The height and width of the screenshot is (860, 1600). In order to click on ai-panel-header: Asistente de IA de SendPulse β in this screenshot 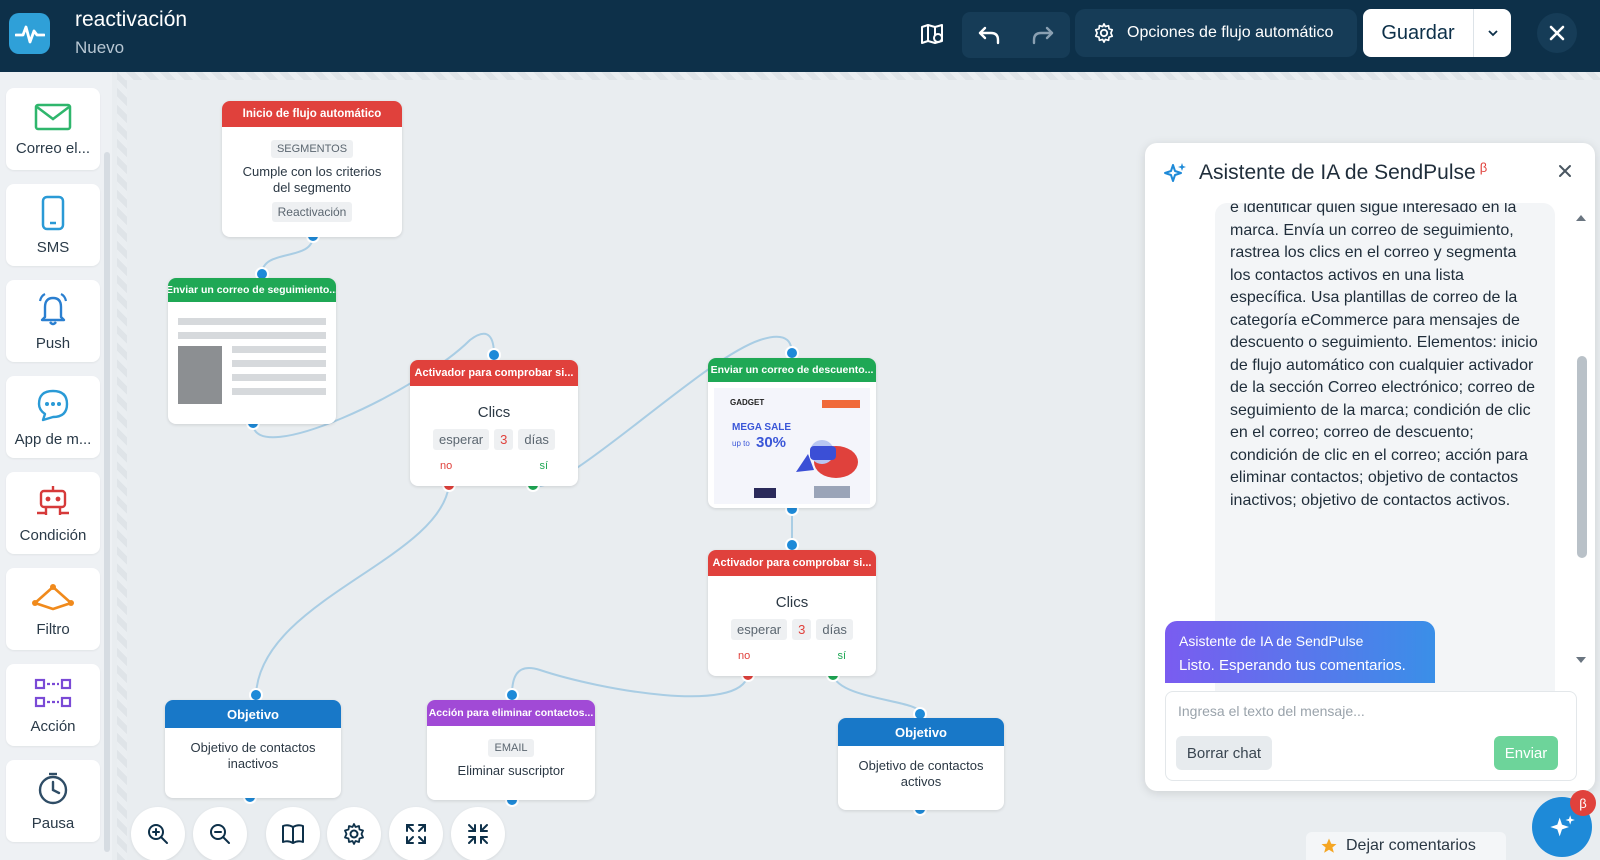, I will do `click(1370, 173)`.